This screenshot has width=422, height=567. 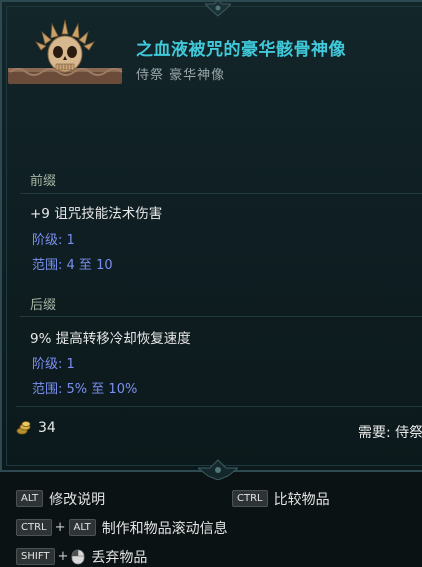 I want to click on ctrl-key: CTRL, so click(x=250, y=498).